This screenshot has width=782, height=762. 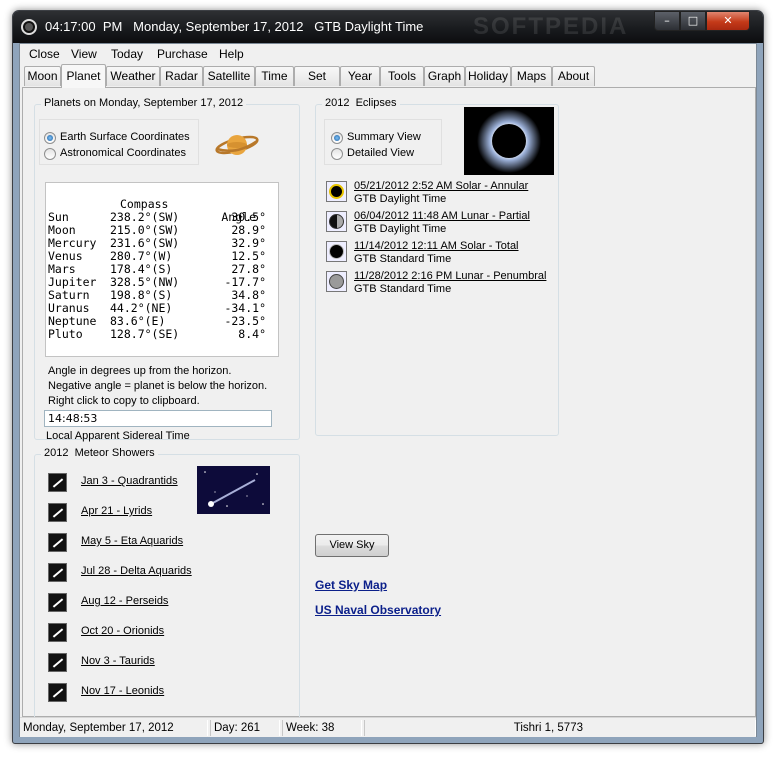 What do you see at coordinates (133, 76) in the screenshot?
I see `tab-weather: Weather` at bounding box center [133, 76].